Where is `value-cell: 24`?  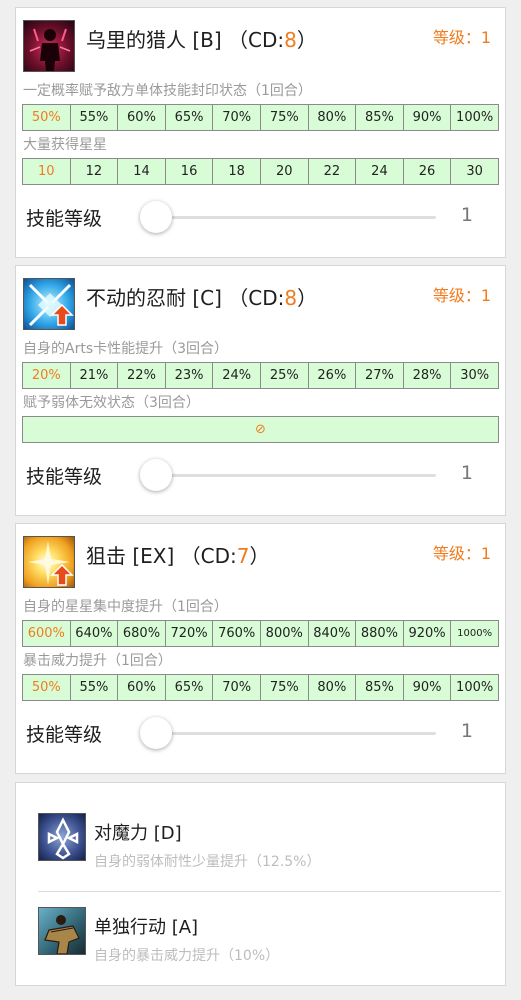 value-cell: 24 is located at coordinates (379, 171).